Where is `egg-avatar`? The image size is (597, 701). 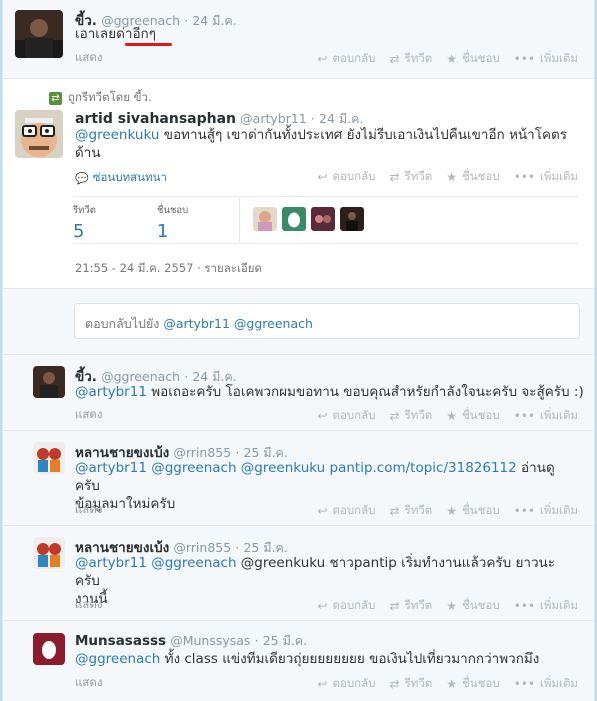
egg-avatar is located at coordinates (49, 649).